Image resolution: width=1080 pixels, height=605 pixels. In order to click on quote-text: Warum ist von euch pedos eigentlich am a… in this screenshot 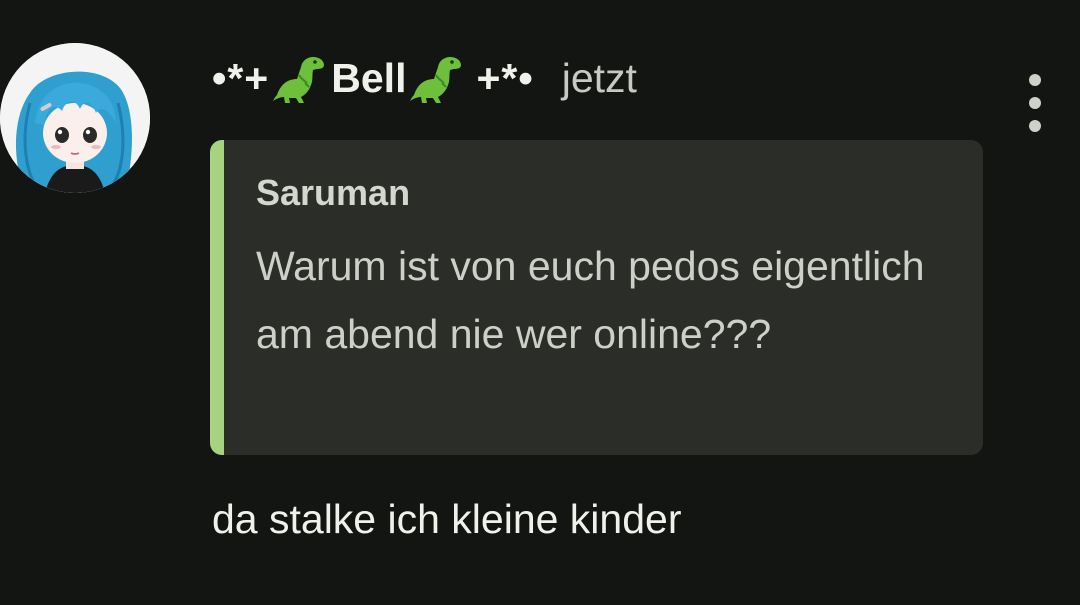, I will do `click(590, 300)`.